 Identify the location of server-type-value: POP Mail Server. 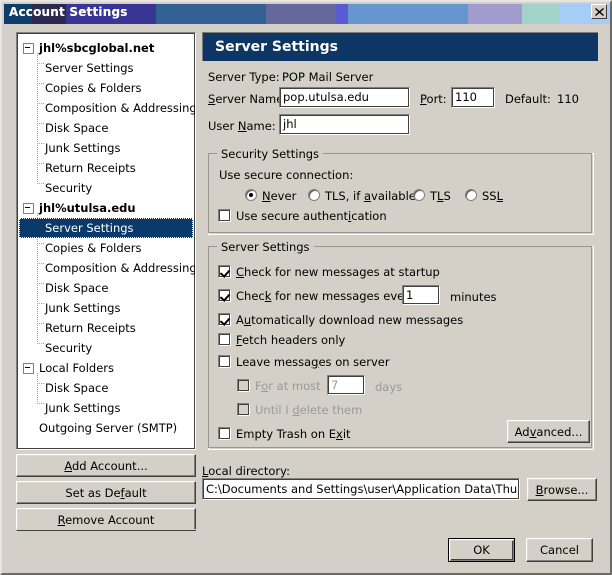
(328, 77).